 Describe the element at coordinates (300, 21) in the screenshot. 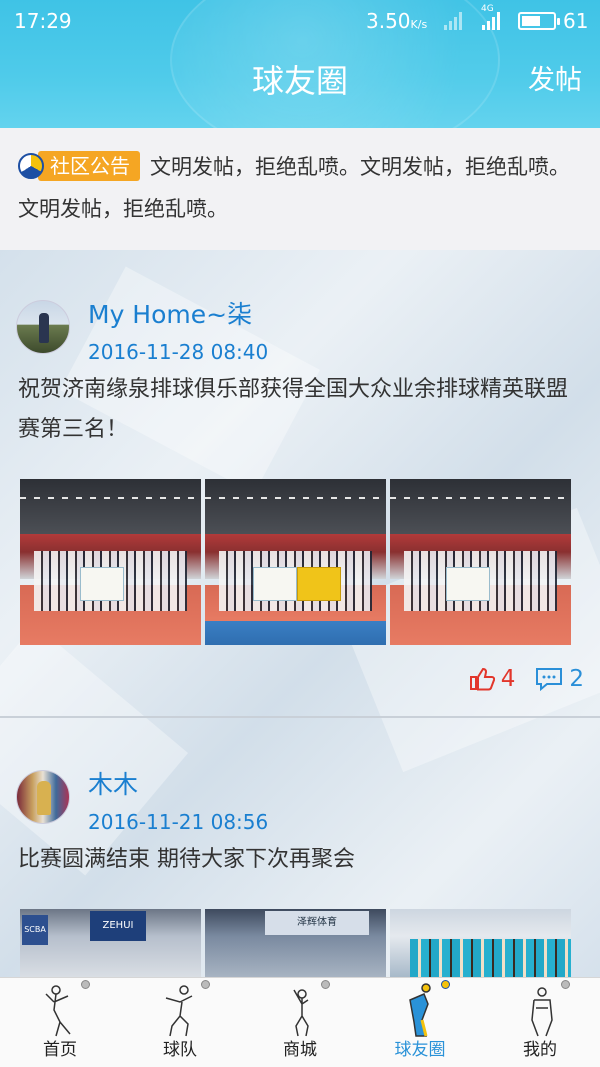

I see `status-bar: 17:29 3.50K/s 4G 61` at that location.